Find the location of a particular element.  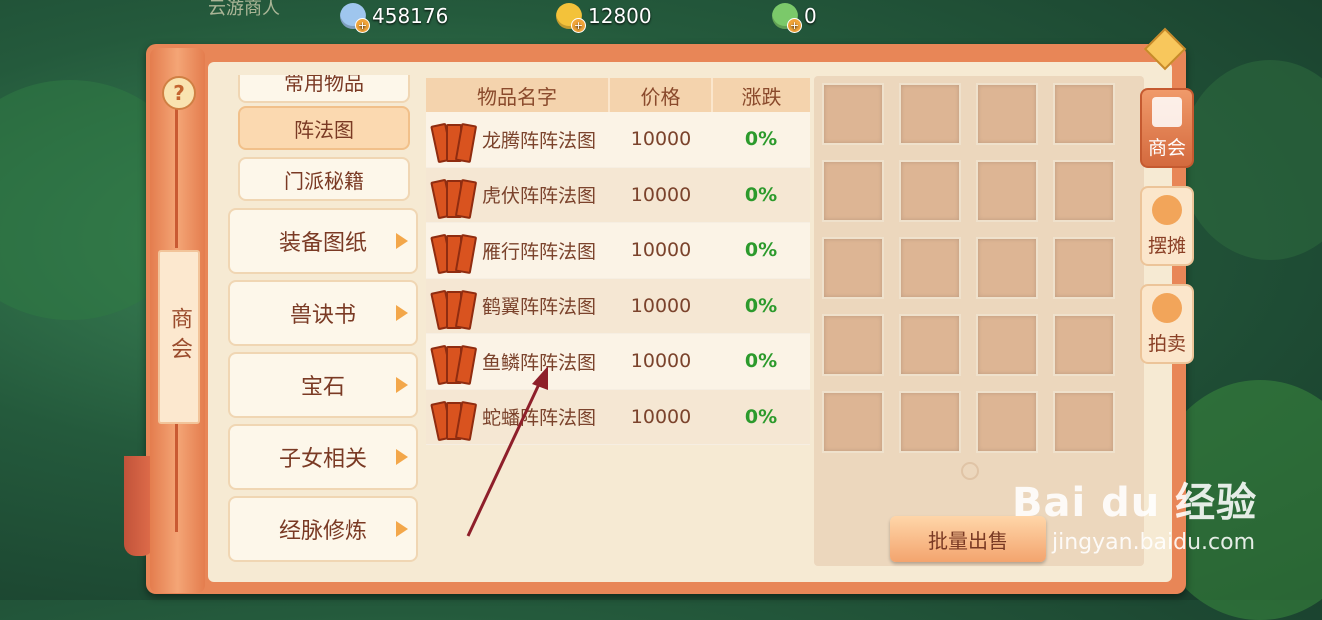

watermark-sub: jingyan.baidu.com is located at coordinates (1154, 542).